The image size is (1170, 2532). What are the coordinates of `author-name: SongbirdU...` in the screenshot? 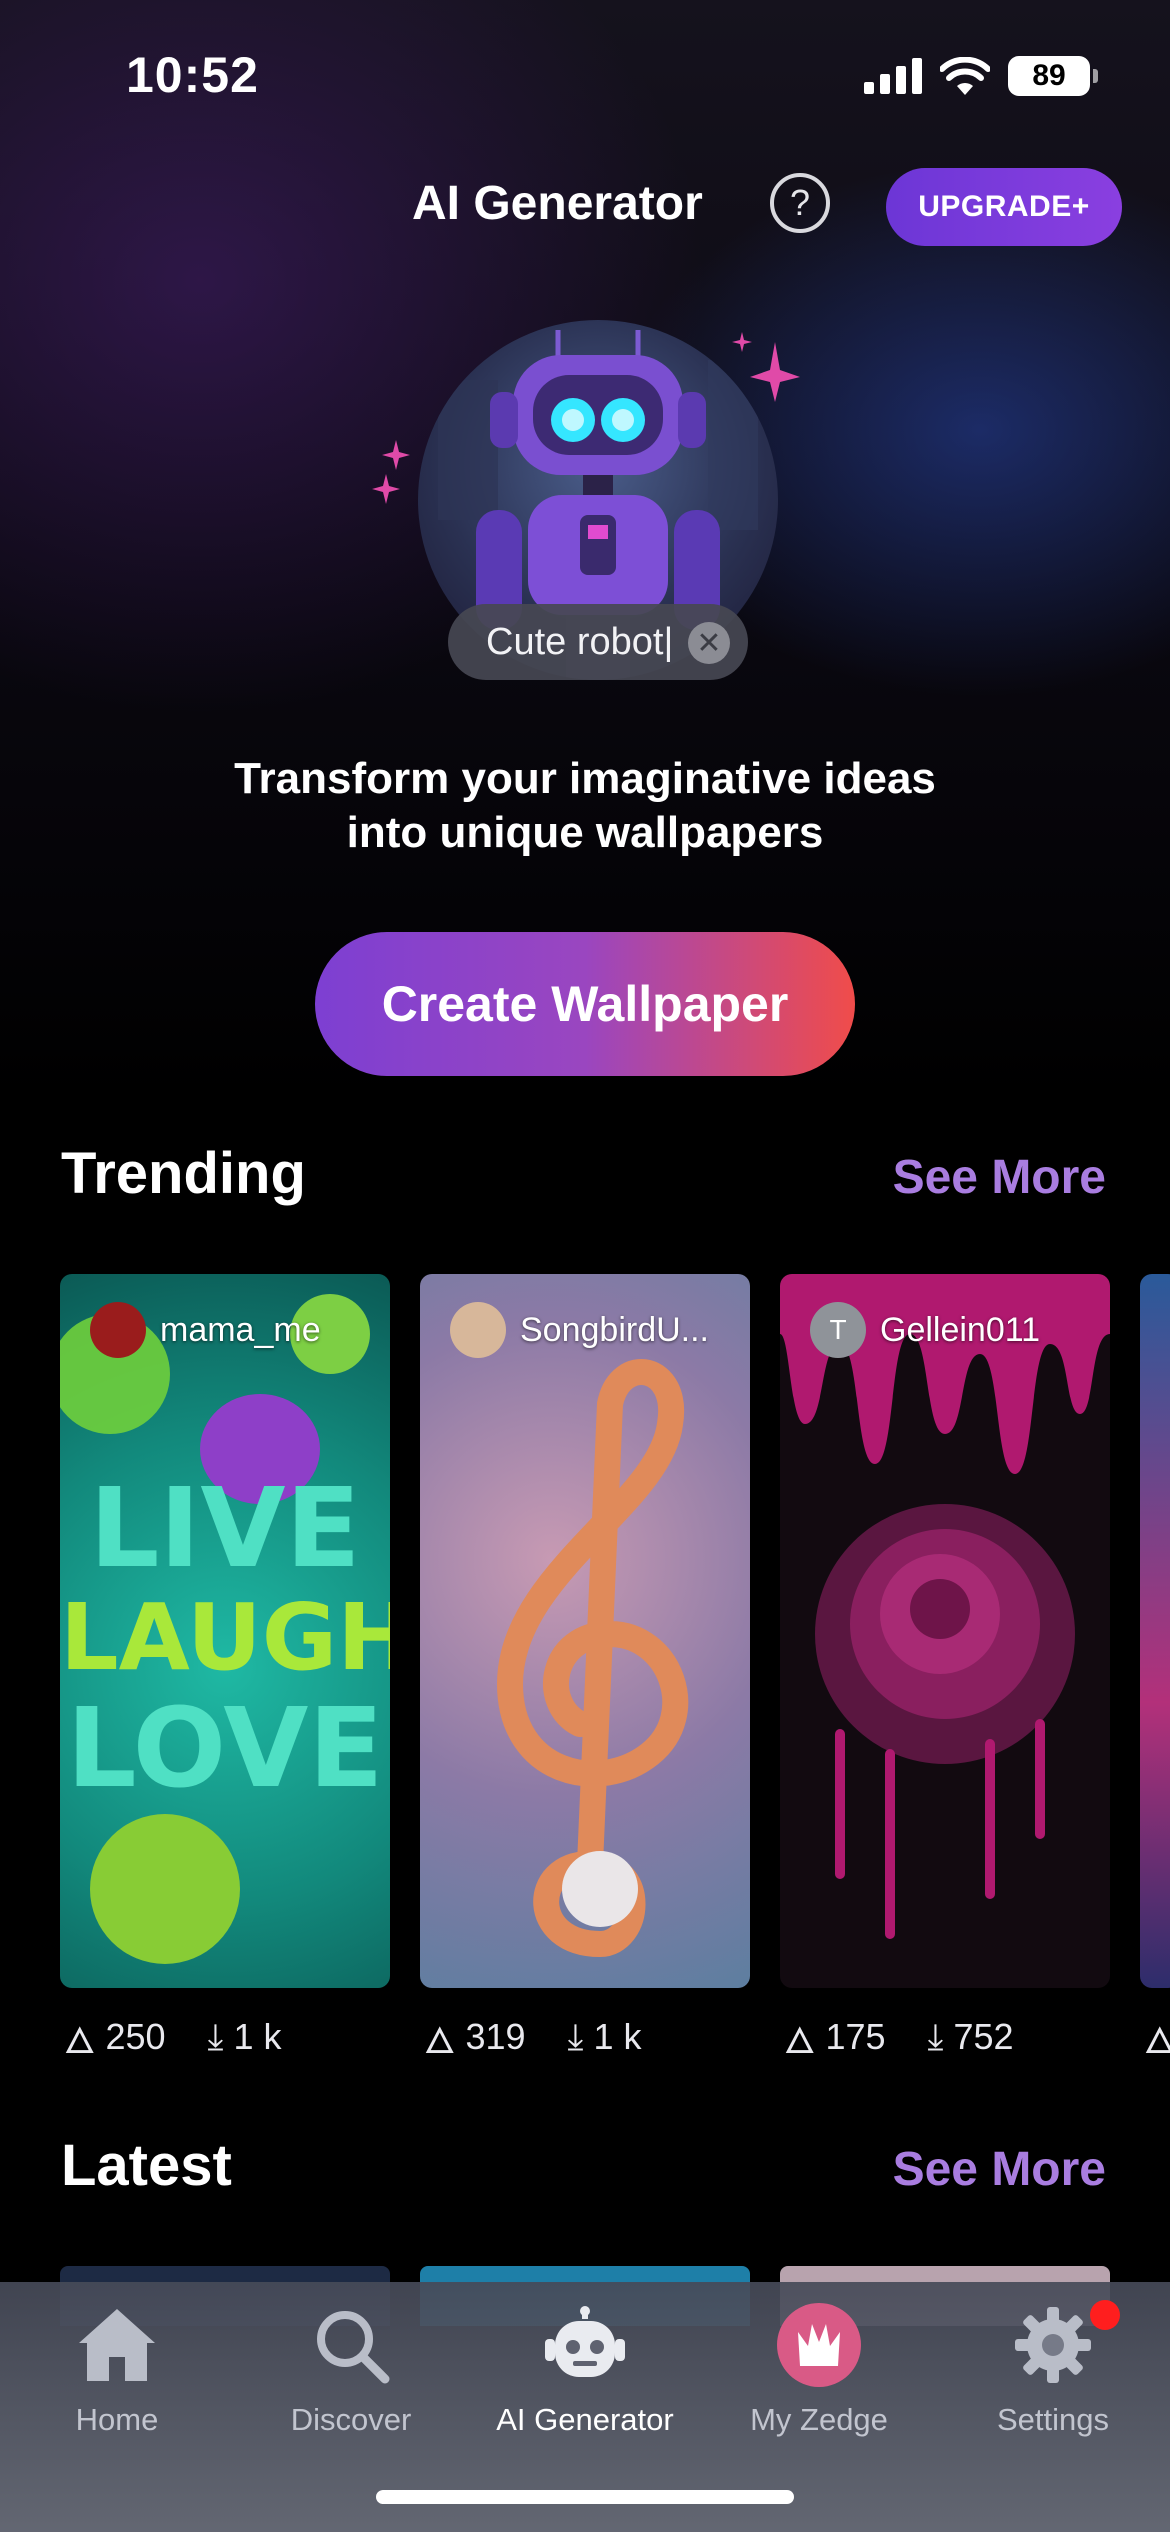 It's located at (614, 1329).